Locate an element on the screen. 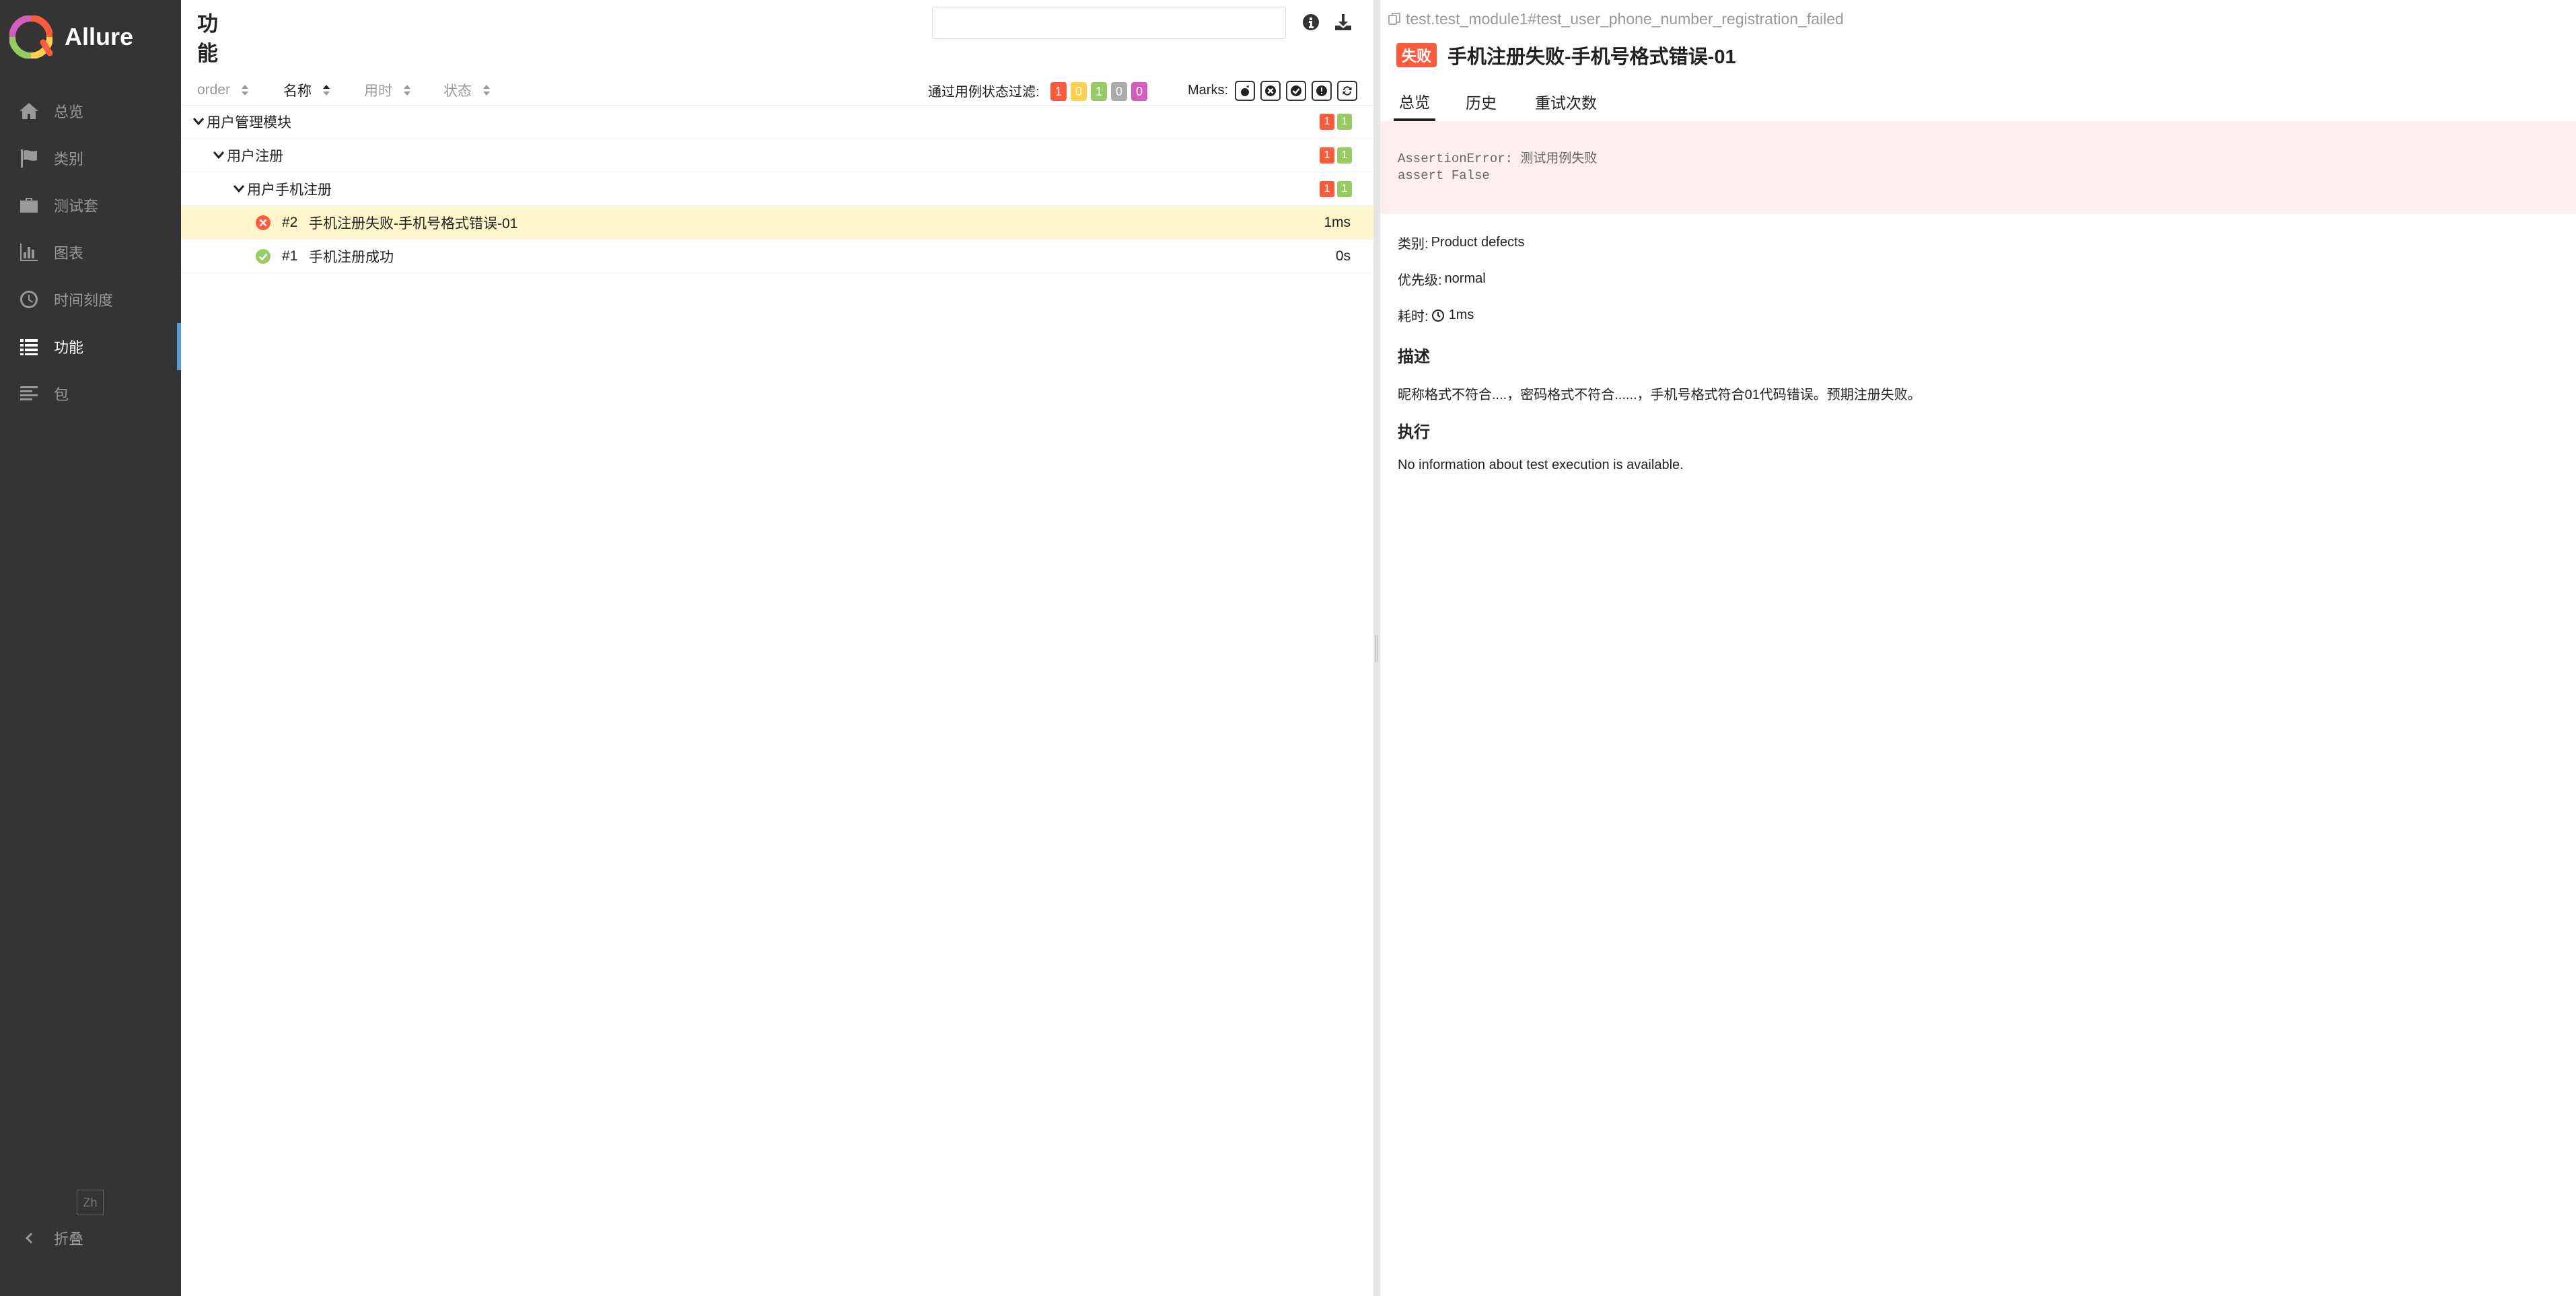 The height and width of the screenshot is (1296, 2576). app-name: Allure is located at coordinates (99, 36).